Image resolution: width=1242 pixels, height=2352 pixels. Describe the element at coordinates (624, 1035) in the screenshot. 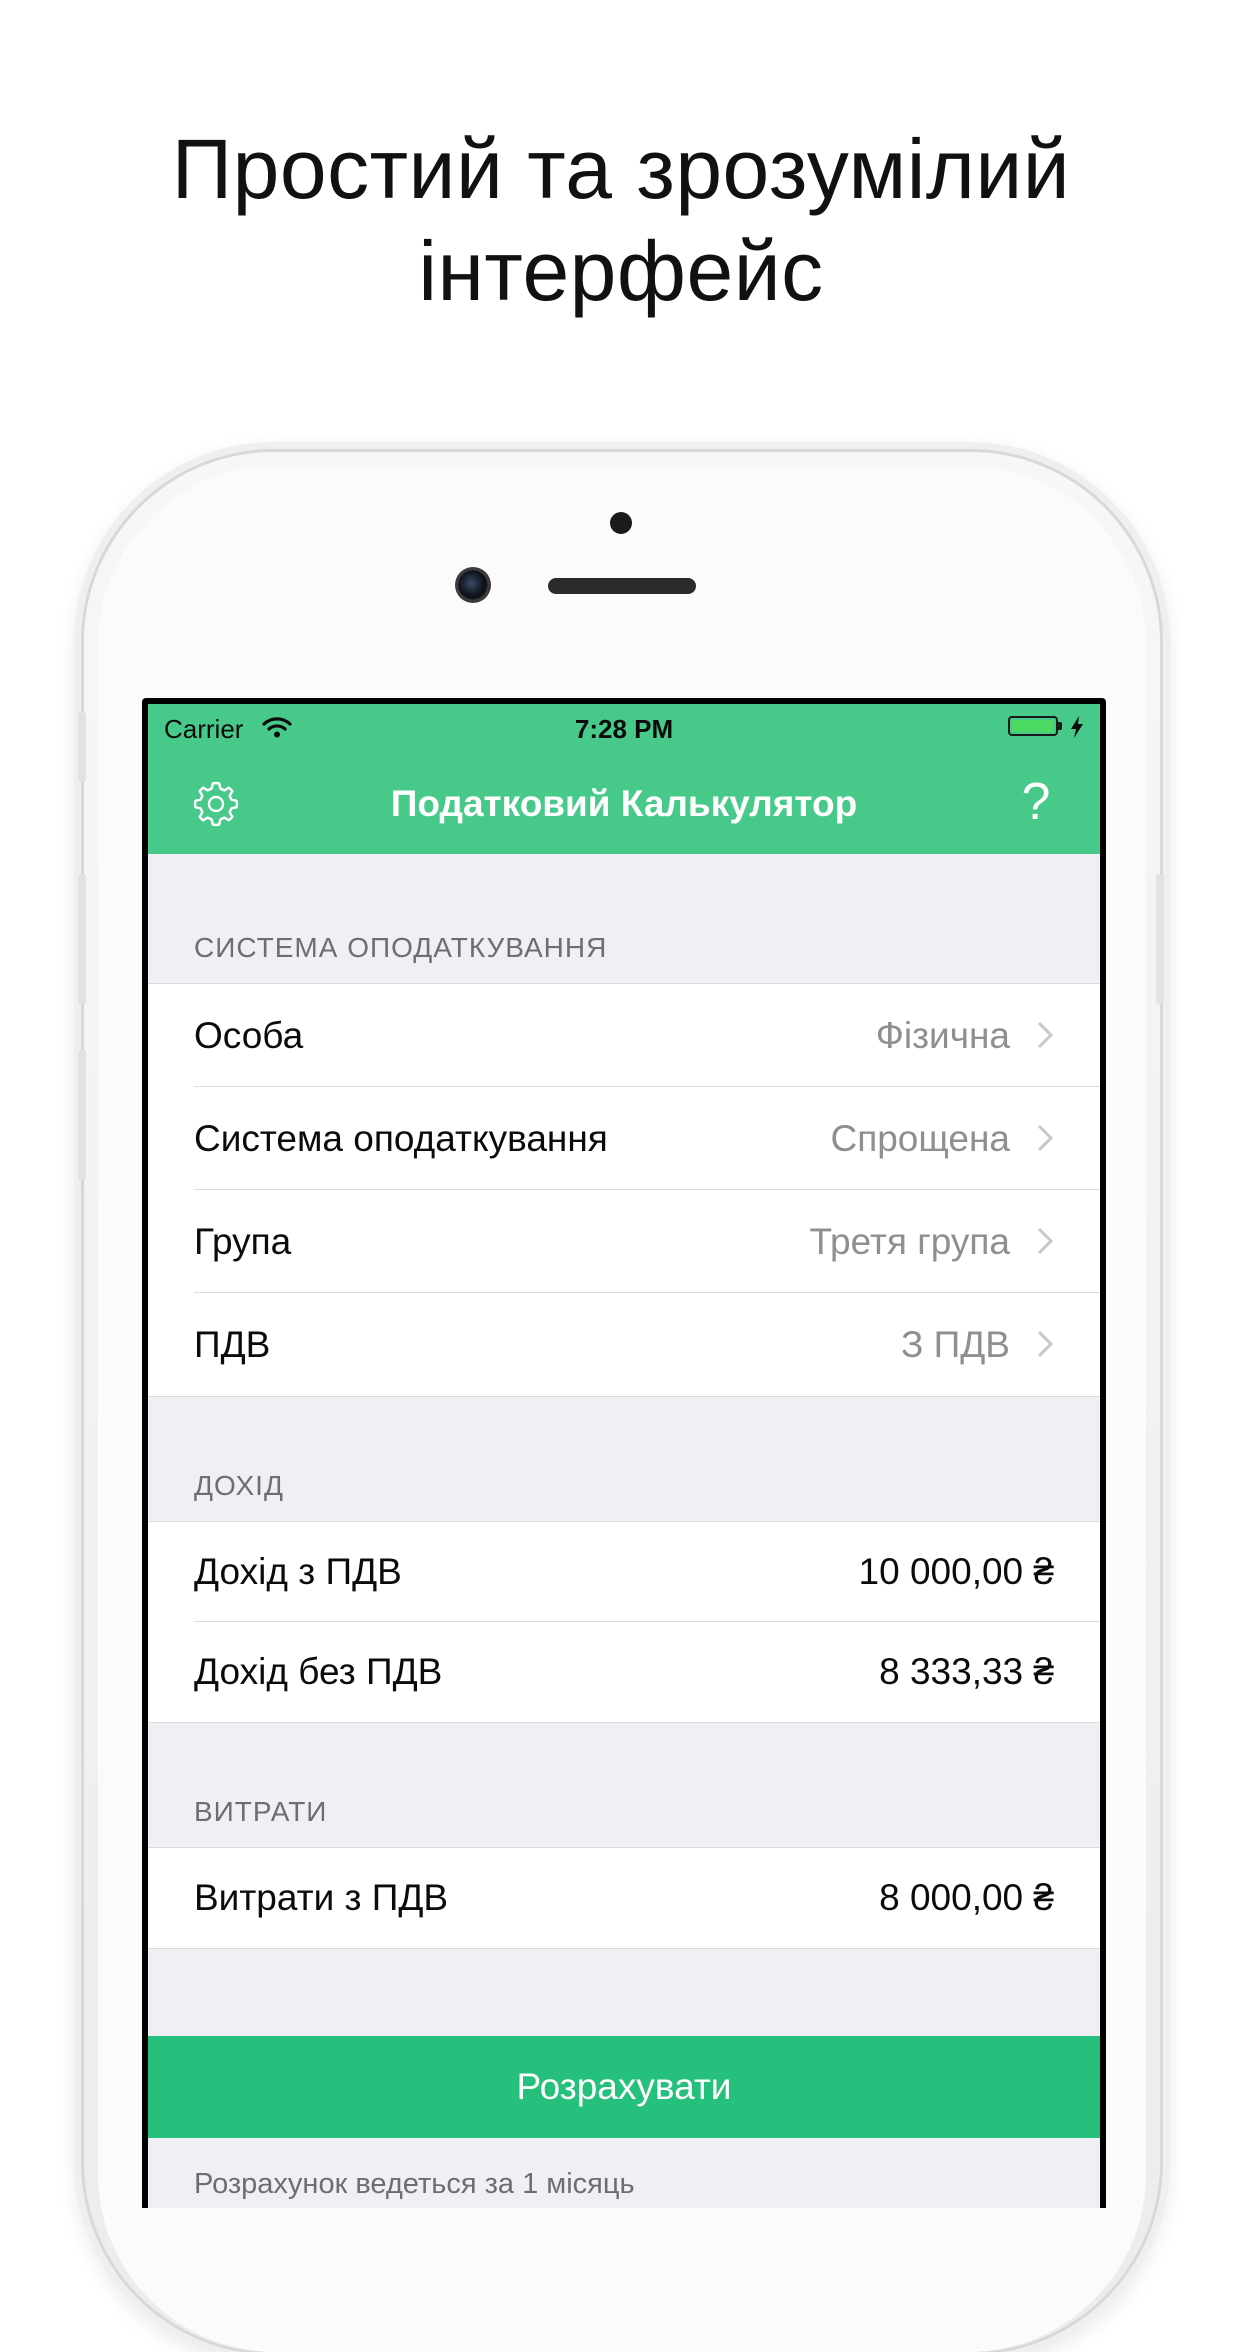

I see `row-person: Особа Фізична` at that location.